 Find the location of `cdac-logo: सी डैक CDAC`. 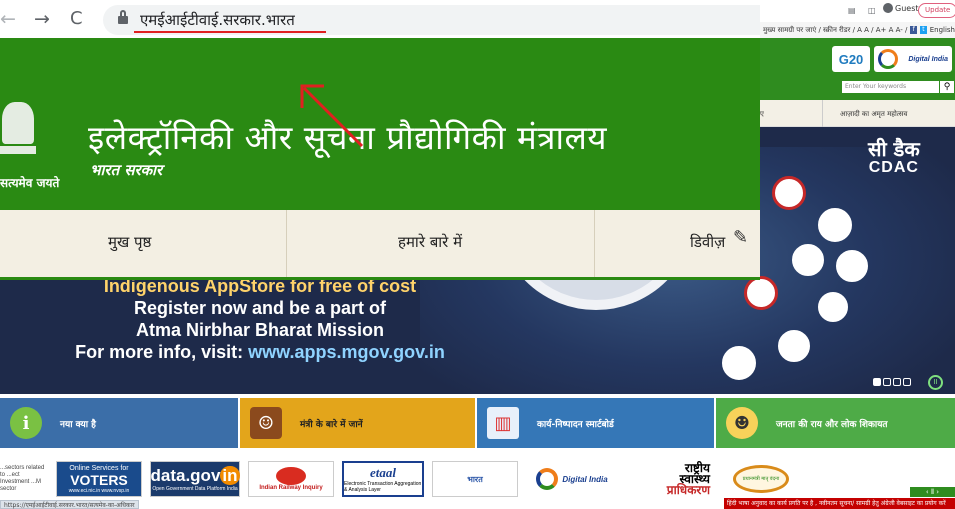

cdac-logo: सी डैक CDAC is located at coordinates (894, 156).